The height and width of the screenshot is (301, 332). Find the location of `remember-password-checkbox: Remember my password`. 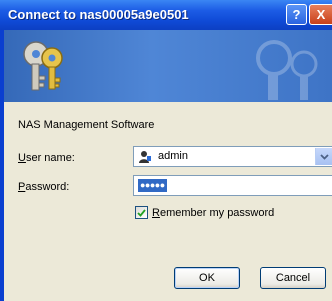

remember-password-checkbox: Remember my password is located at coordinates (204, 212).